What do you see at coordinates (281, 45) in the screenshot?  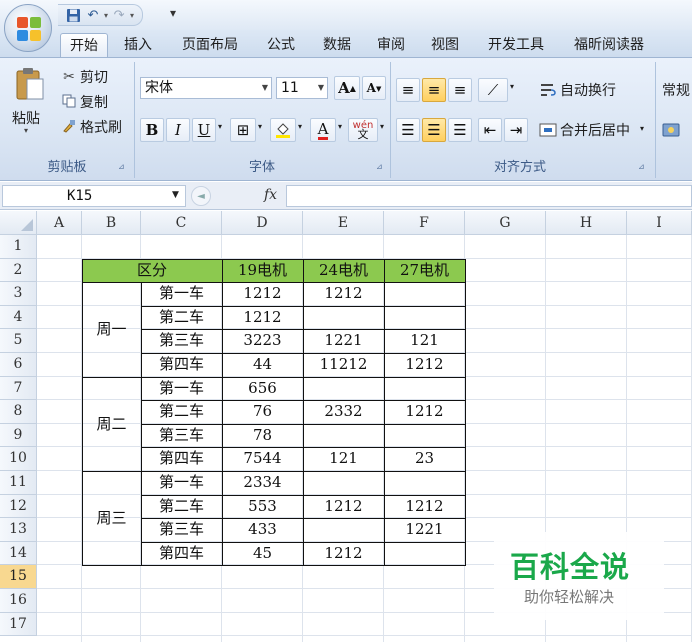 I see `tab-formulas: 公式` at bounding box center [281, 45].